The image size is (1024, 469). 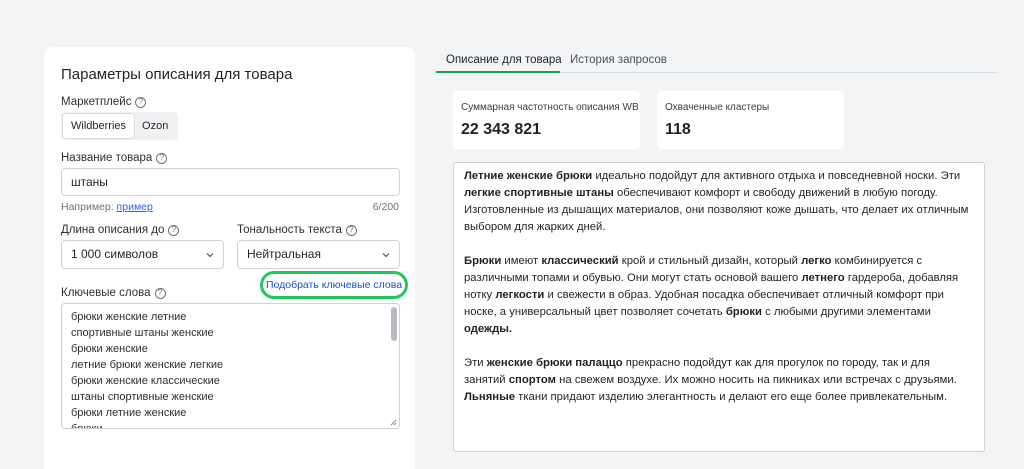 What do you see at coordinates (135, 207) in the screenshot?
I see `example-link: пример` at bounding box center [135, 207].